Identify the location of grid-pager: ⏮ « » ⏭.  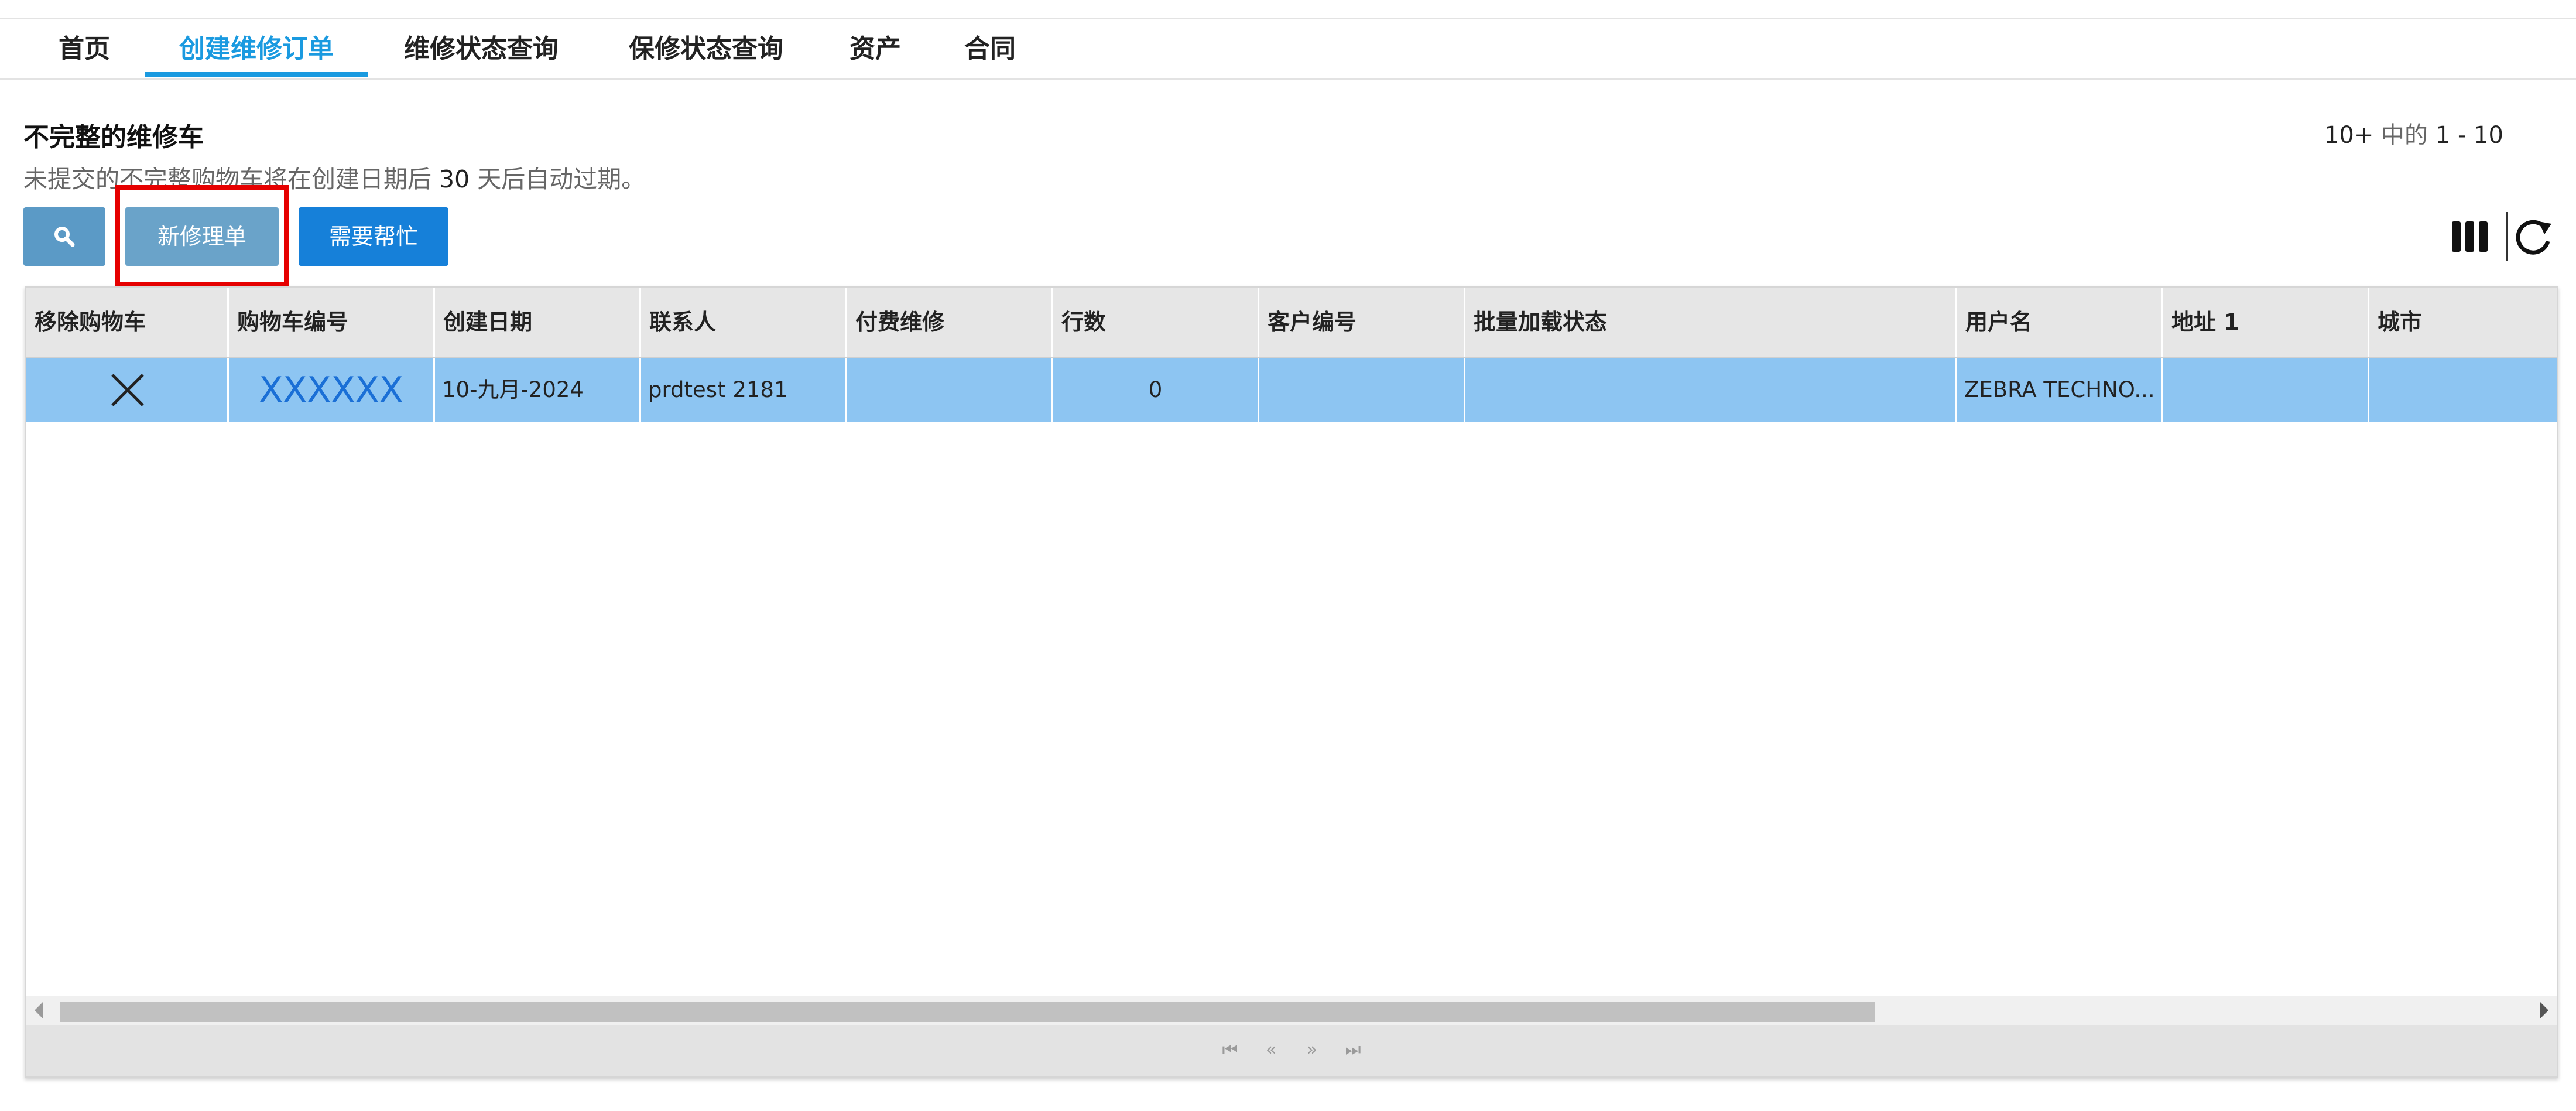
(1291, 1051).